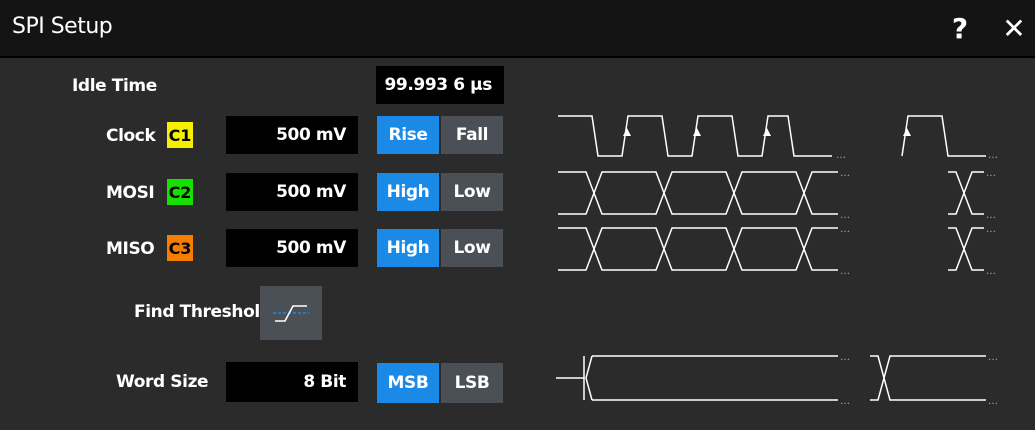 Image resolution: width=1035 pixels, height=430 pixels. What do you see at coordinates (472, 248) in the screenshot?
I see `miso-low-button: Low` at bounding box center [472, 248].